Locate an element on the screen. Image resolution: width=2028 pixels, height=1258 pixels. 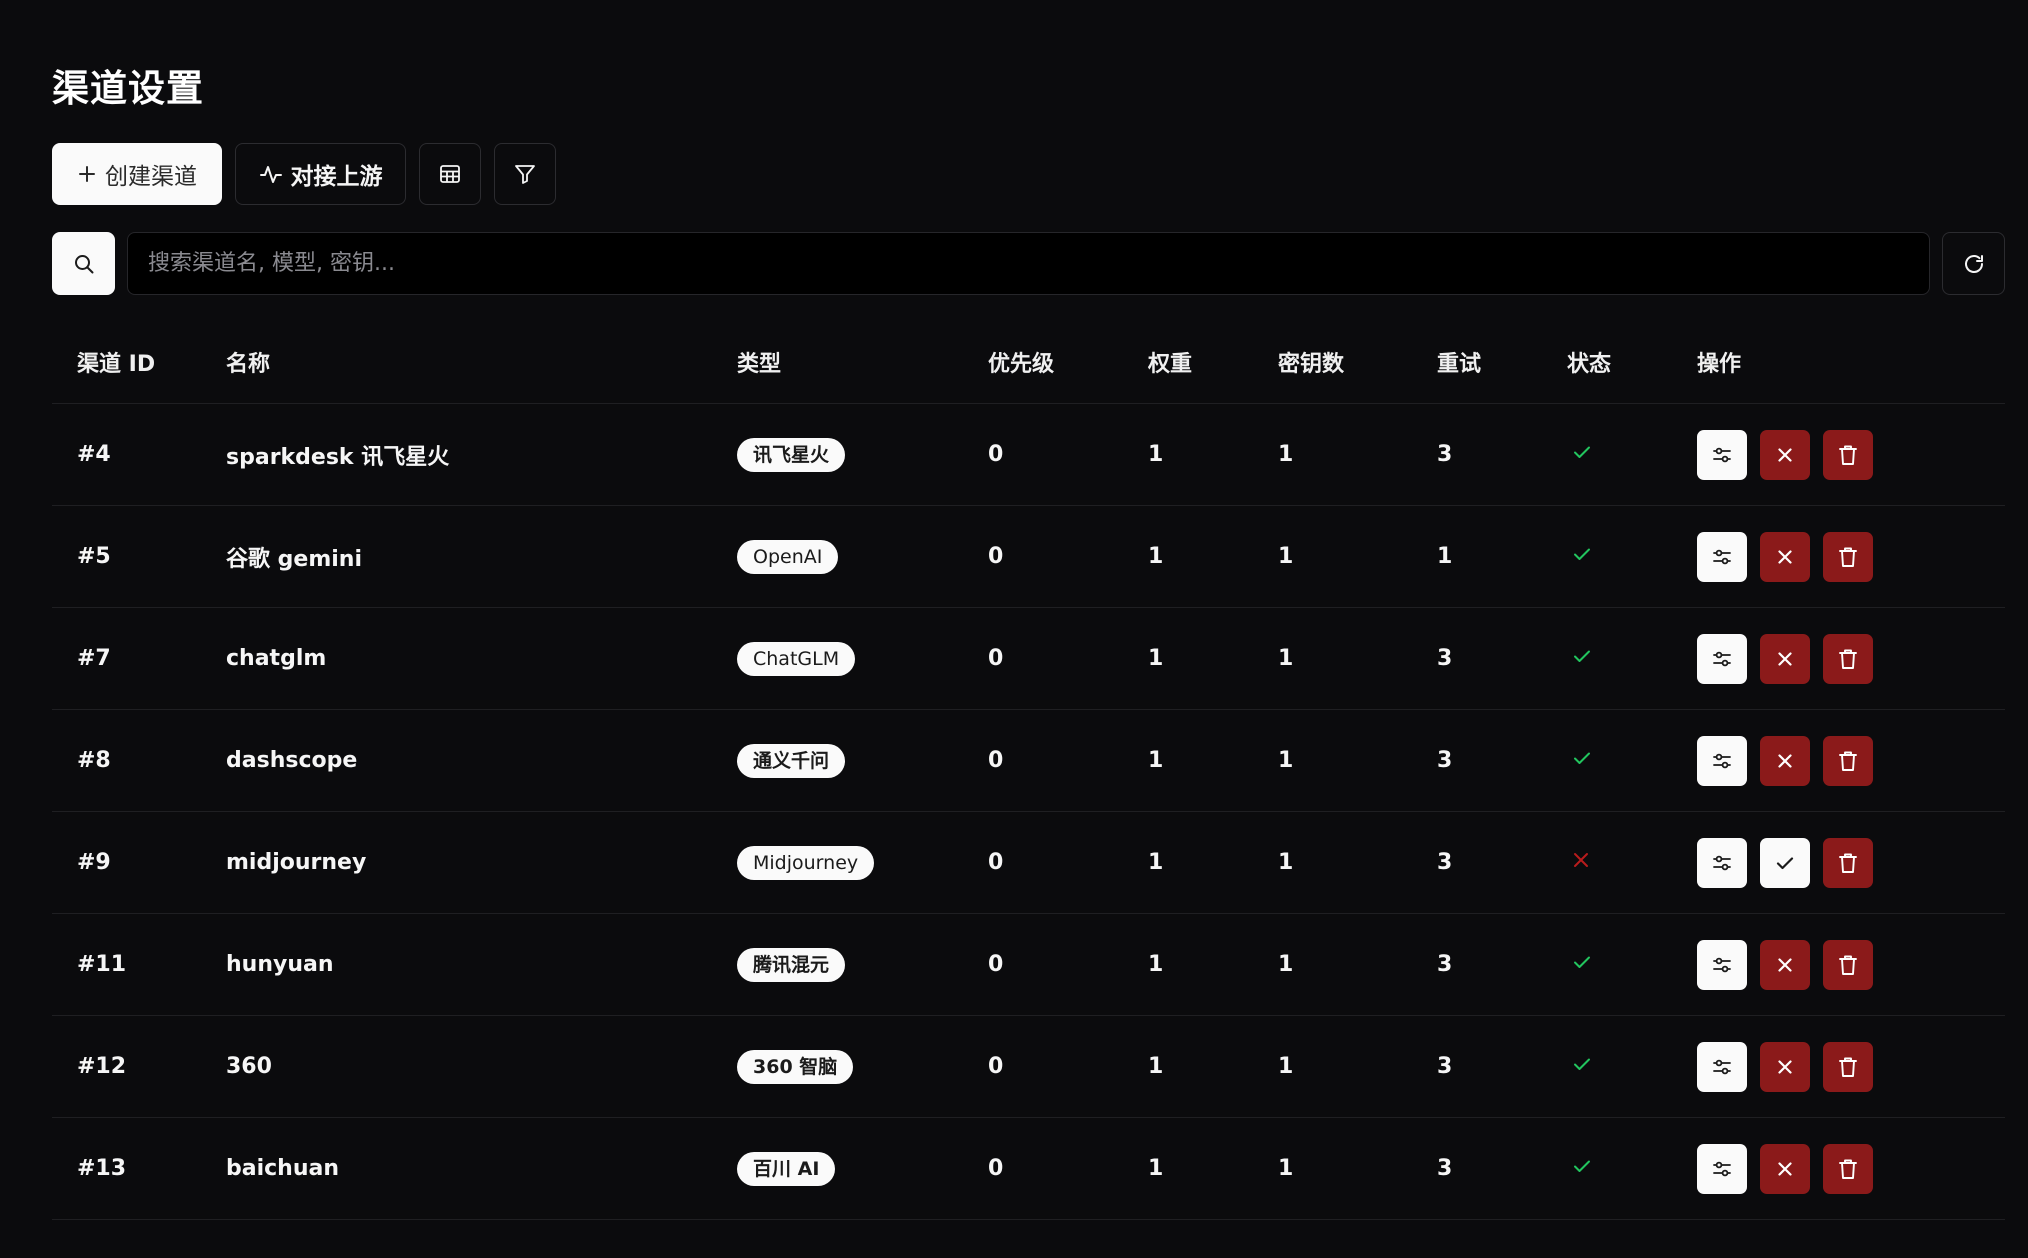
header-retry: 重试 is located at coordinates (1502, 362).